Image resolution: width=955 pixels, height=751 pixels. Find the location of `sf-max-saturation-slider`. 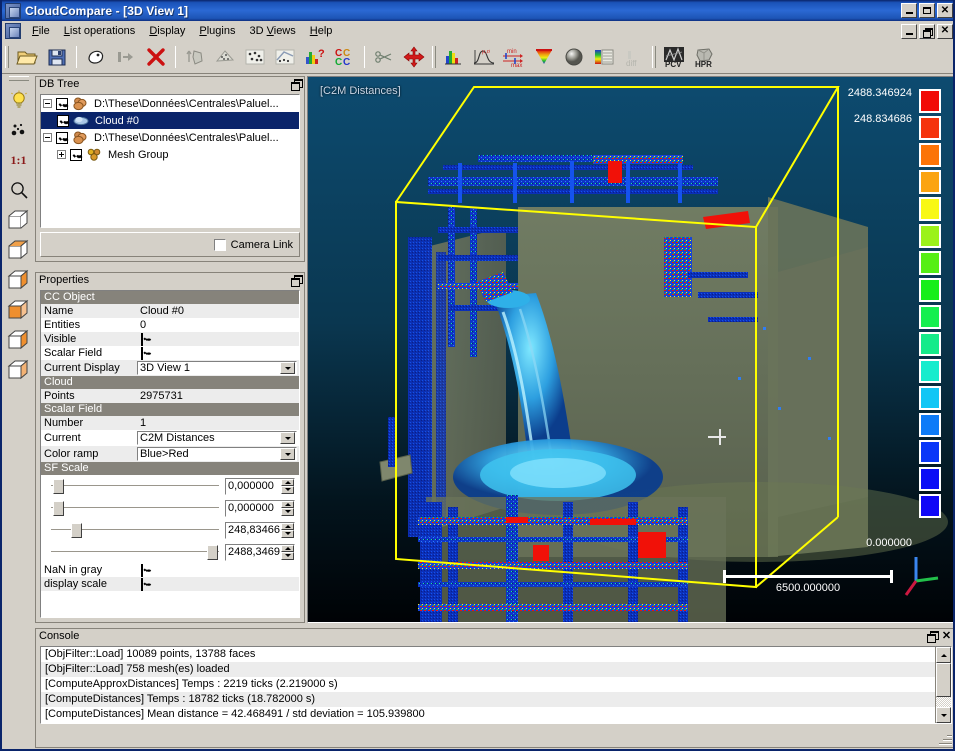

sf-max-saturation-slider is located at coordinates (135, 530).